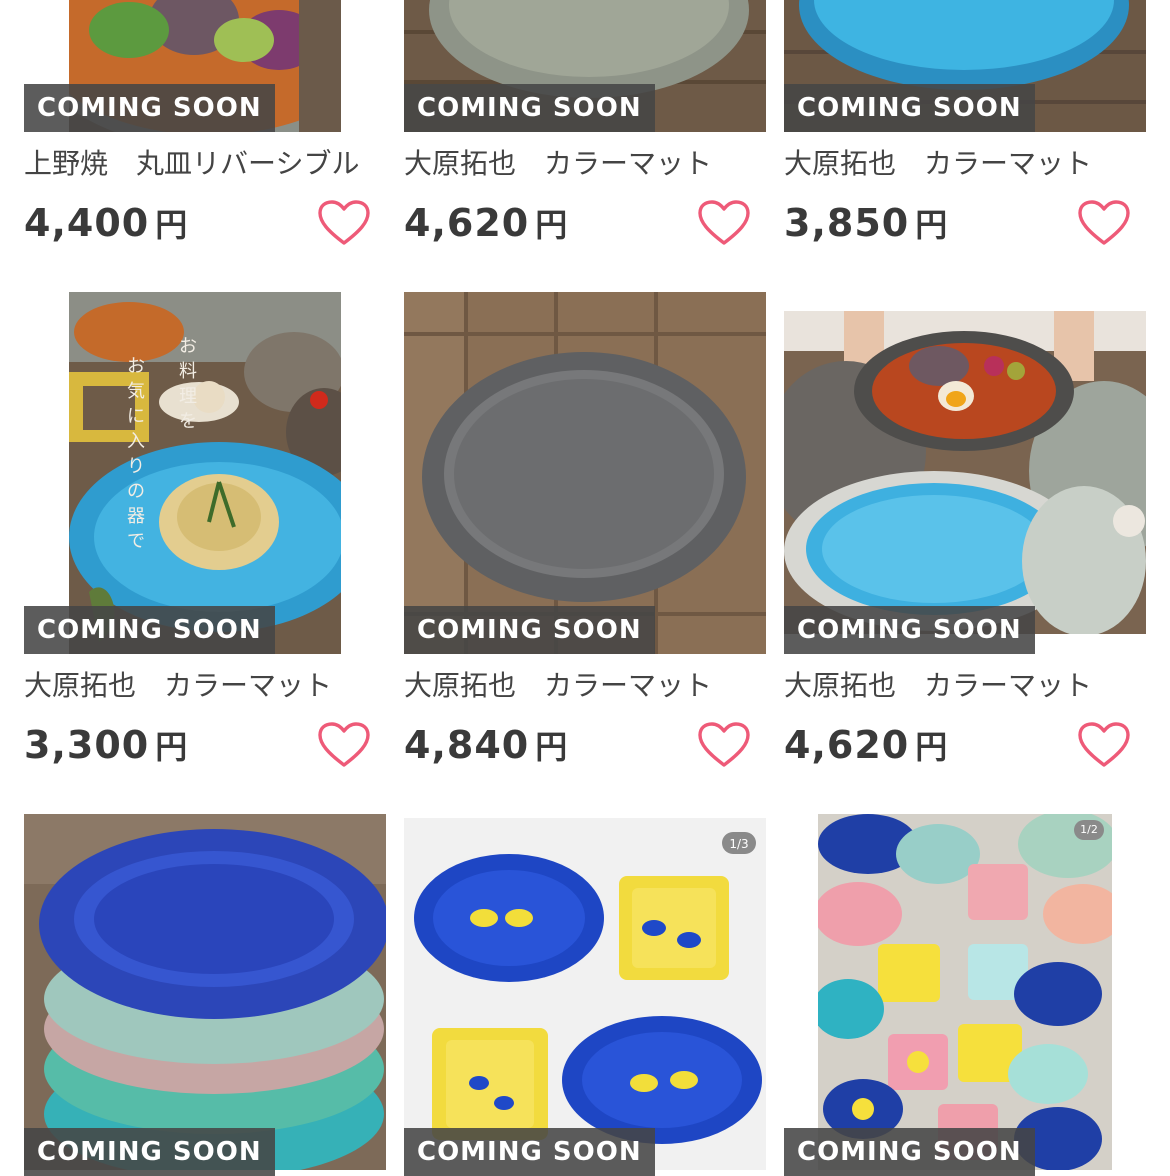 Image resolution: width=1170 pixels, height=1176 pixels. Describe the element at coordinates (205, 473) in the screenshot. I see `product-image: お 料 理 を お 気 に 入 り の 器 で` at that location.